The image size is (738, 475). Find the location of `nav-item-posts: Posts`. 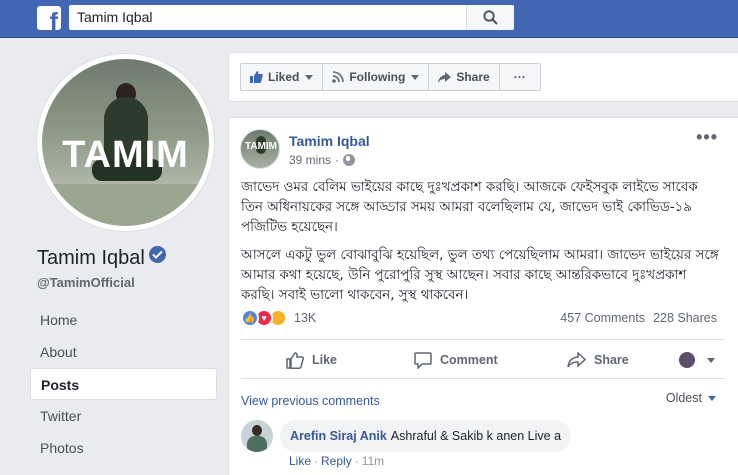

nav-item-posts: Posts is located at coordinates (123, 384).